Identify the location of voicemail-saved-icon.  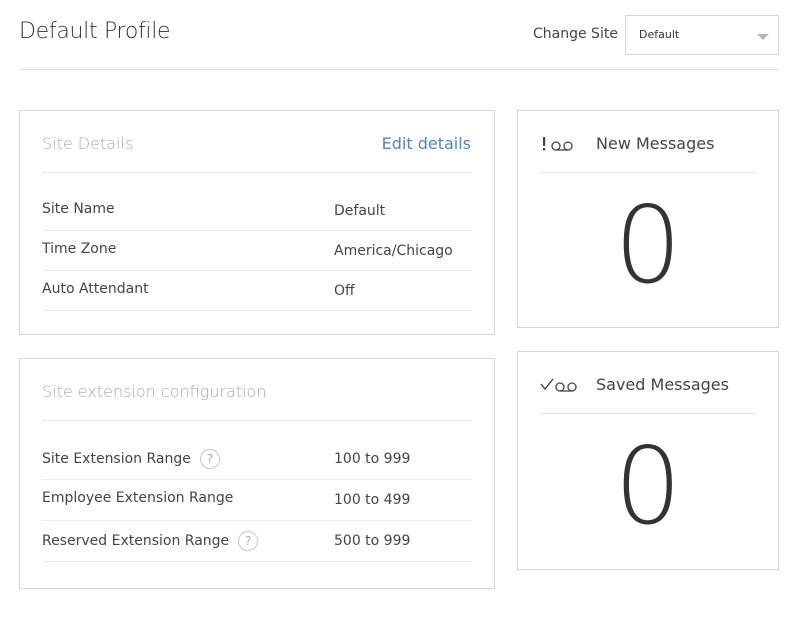
(558, 385).